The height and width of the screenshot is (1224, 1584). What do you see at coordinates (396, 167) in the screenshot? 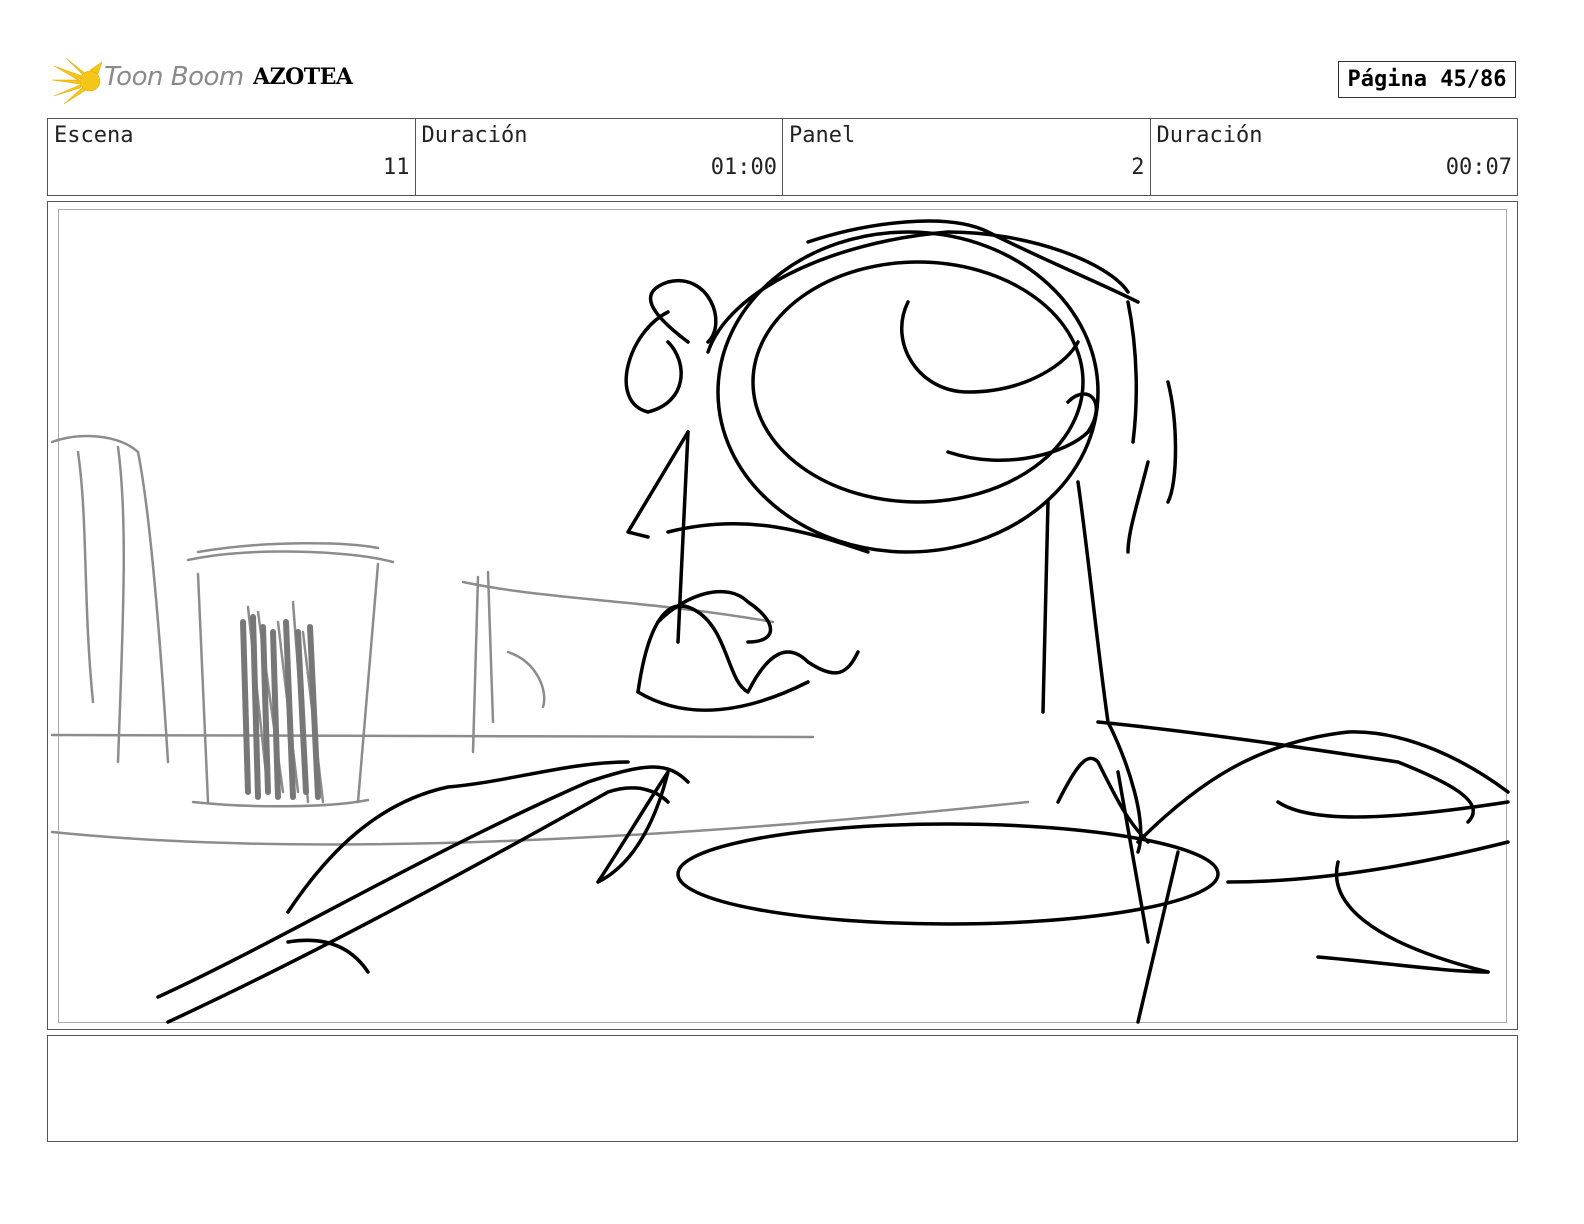
I see `scene-value: 11` at bounding box center [396, 167].